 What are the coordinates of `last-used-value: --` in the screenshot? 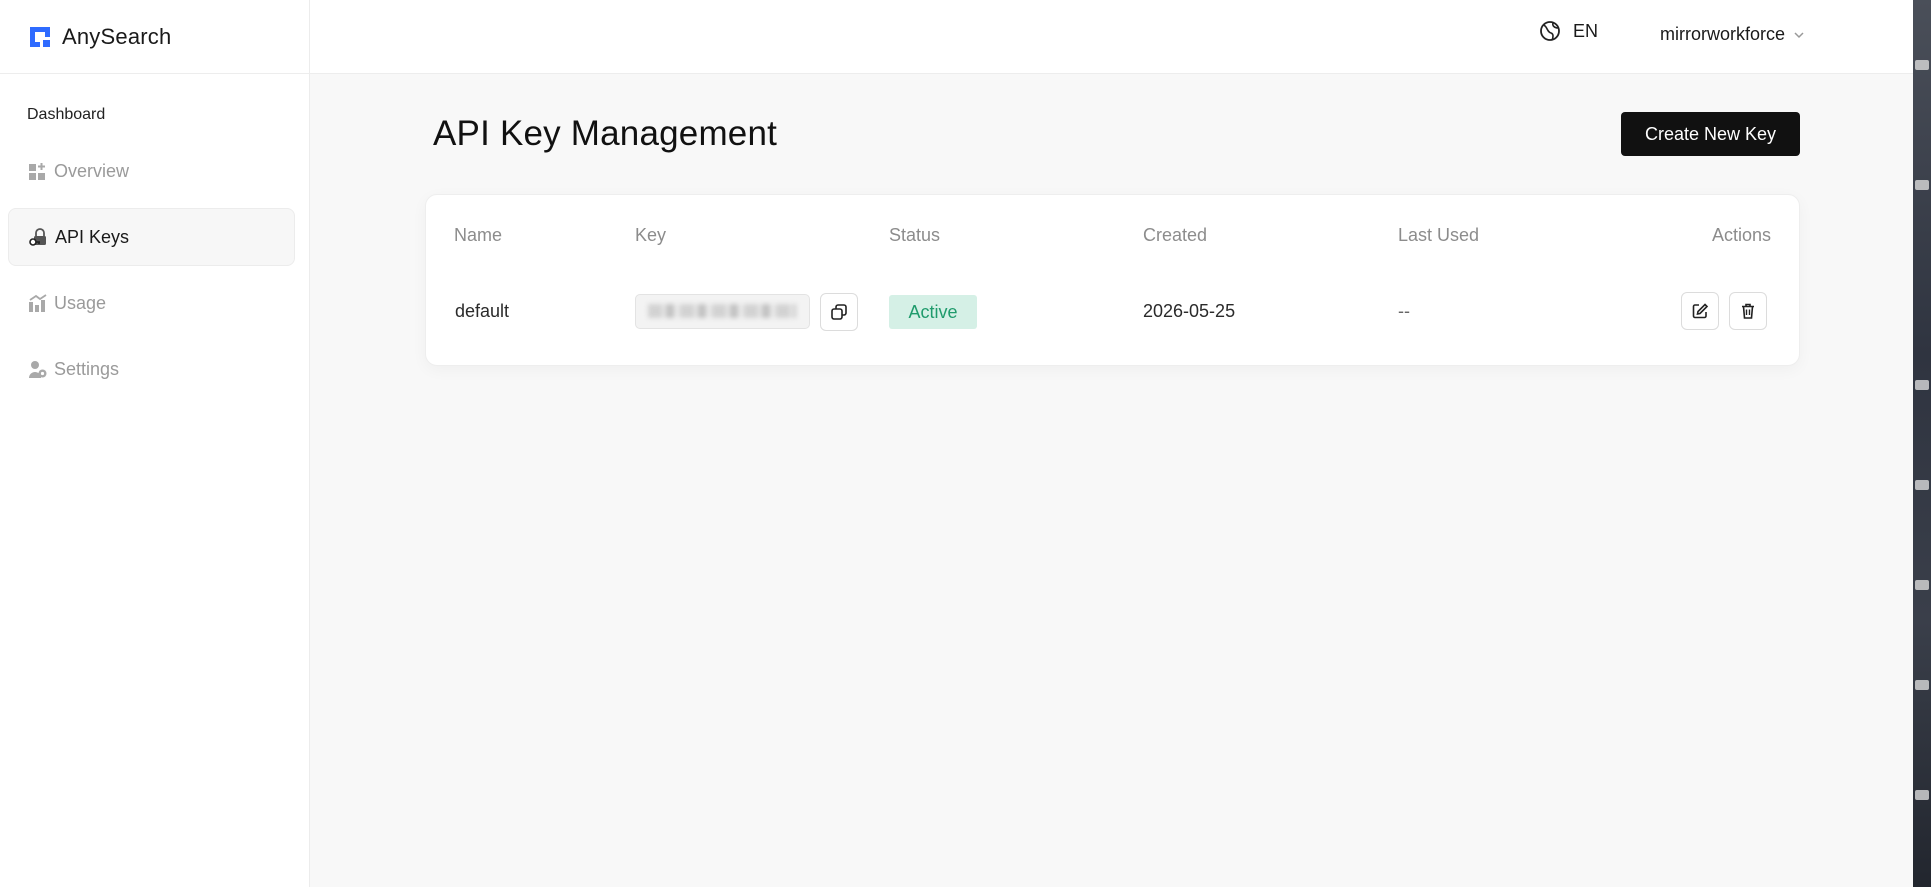 It's located at (1404, 311).